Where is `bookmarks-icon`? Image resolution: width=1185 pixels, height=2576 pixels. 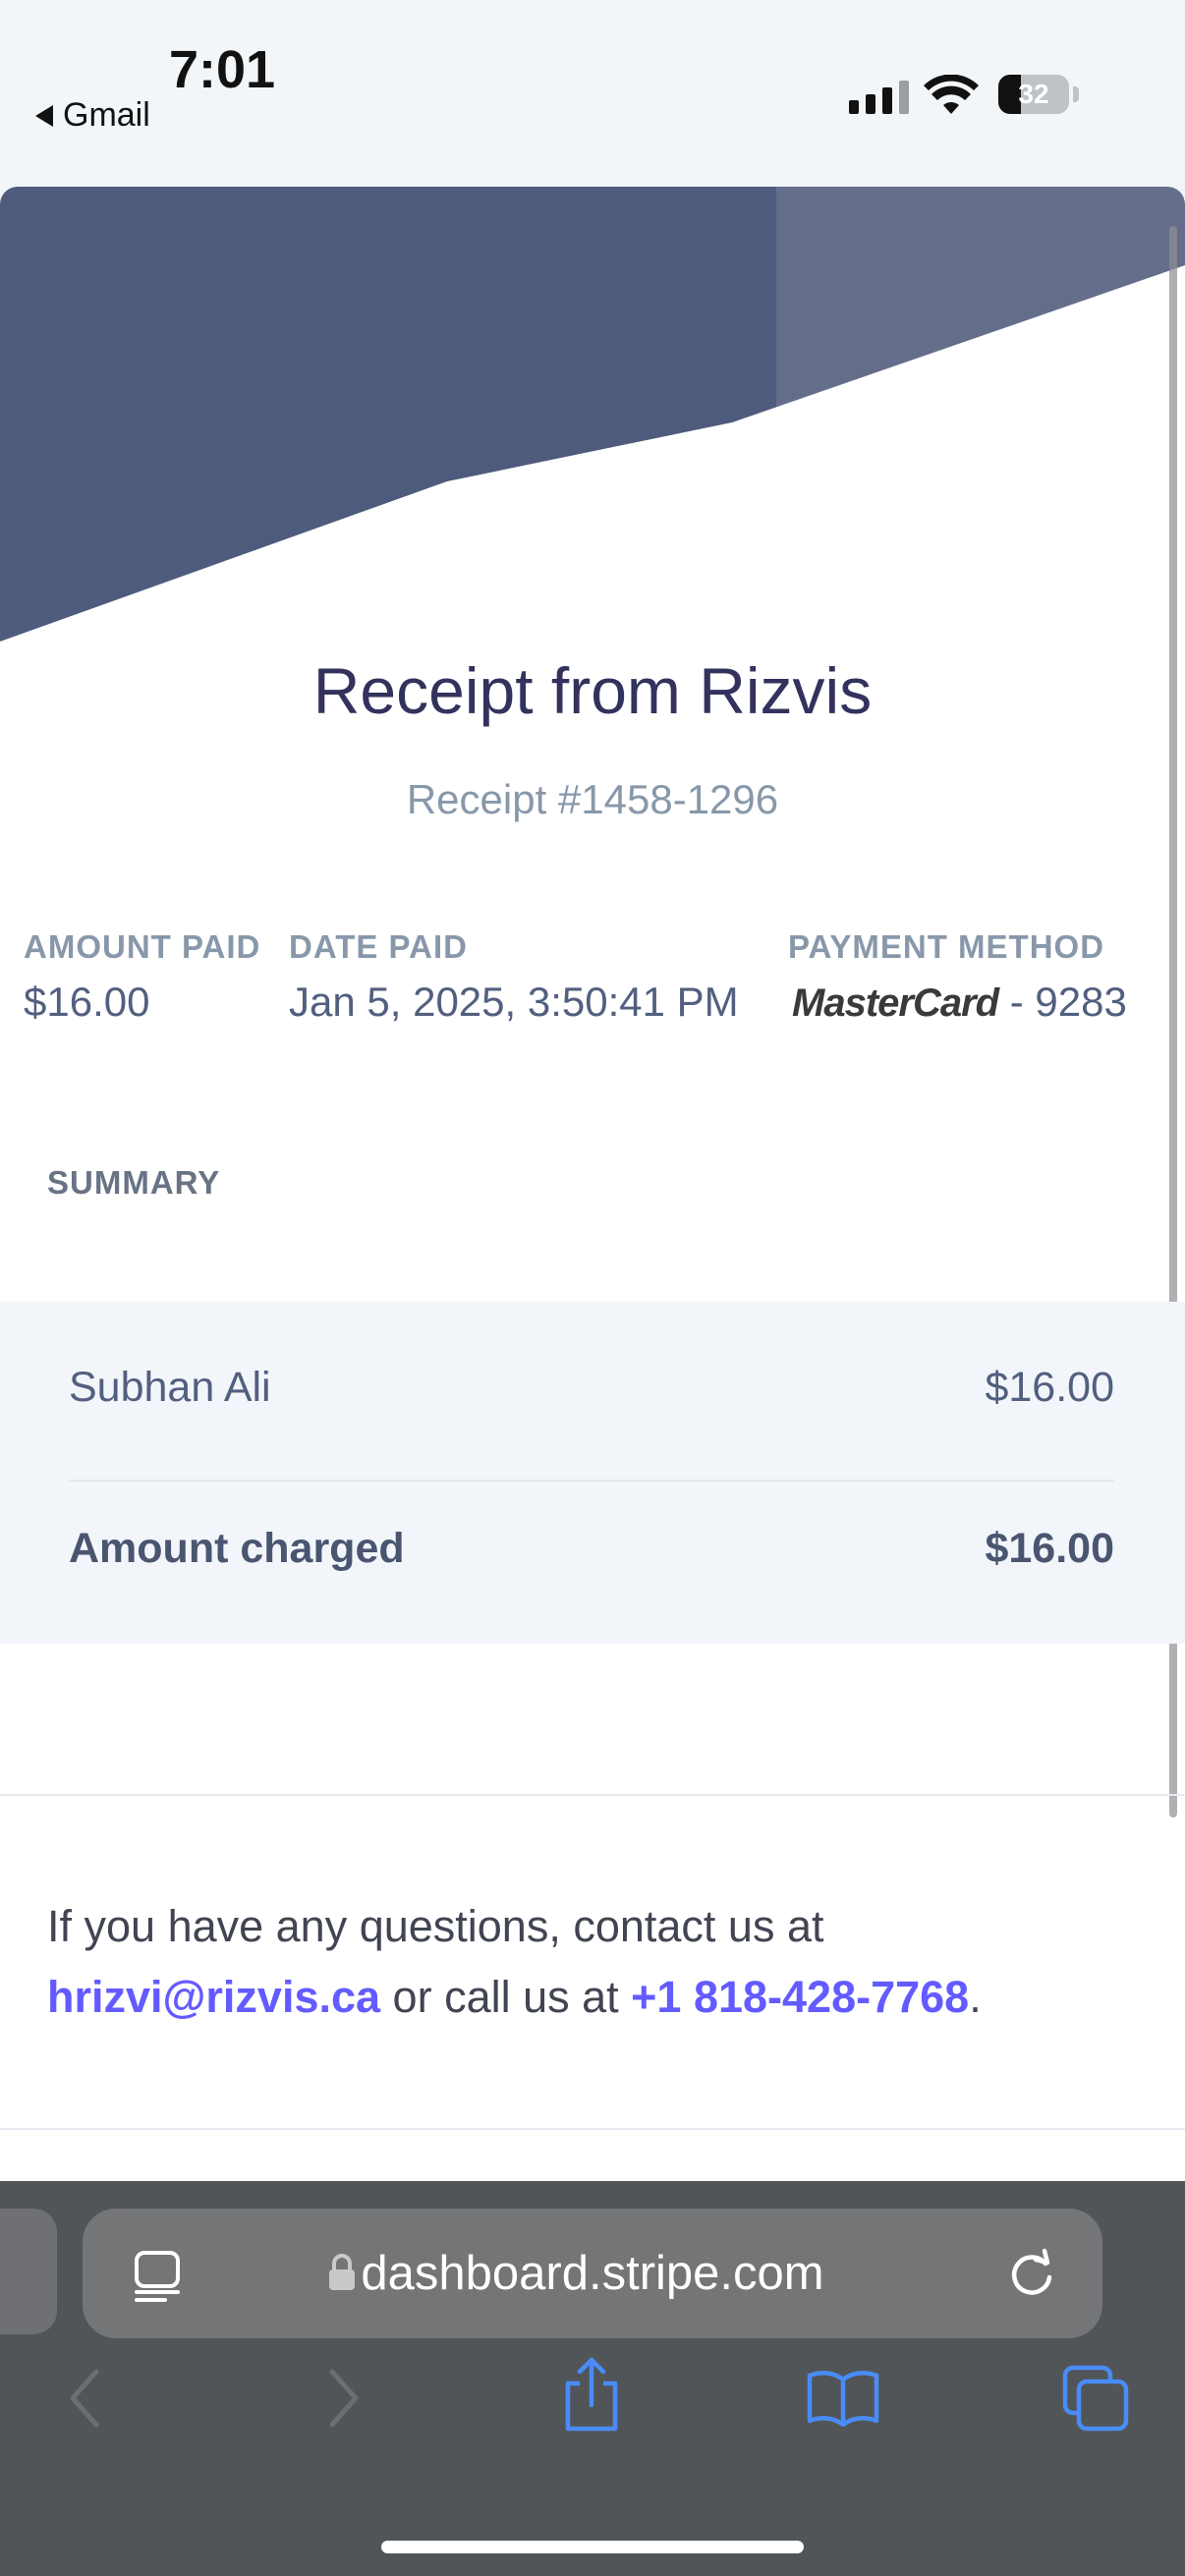 bookmarks-icon is located at coordinates (843, 2397).